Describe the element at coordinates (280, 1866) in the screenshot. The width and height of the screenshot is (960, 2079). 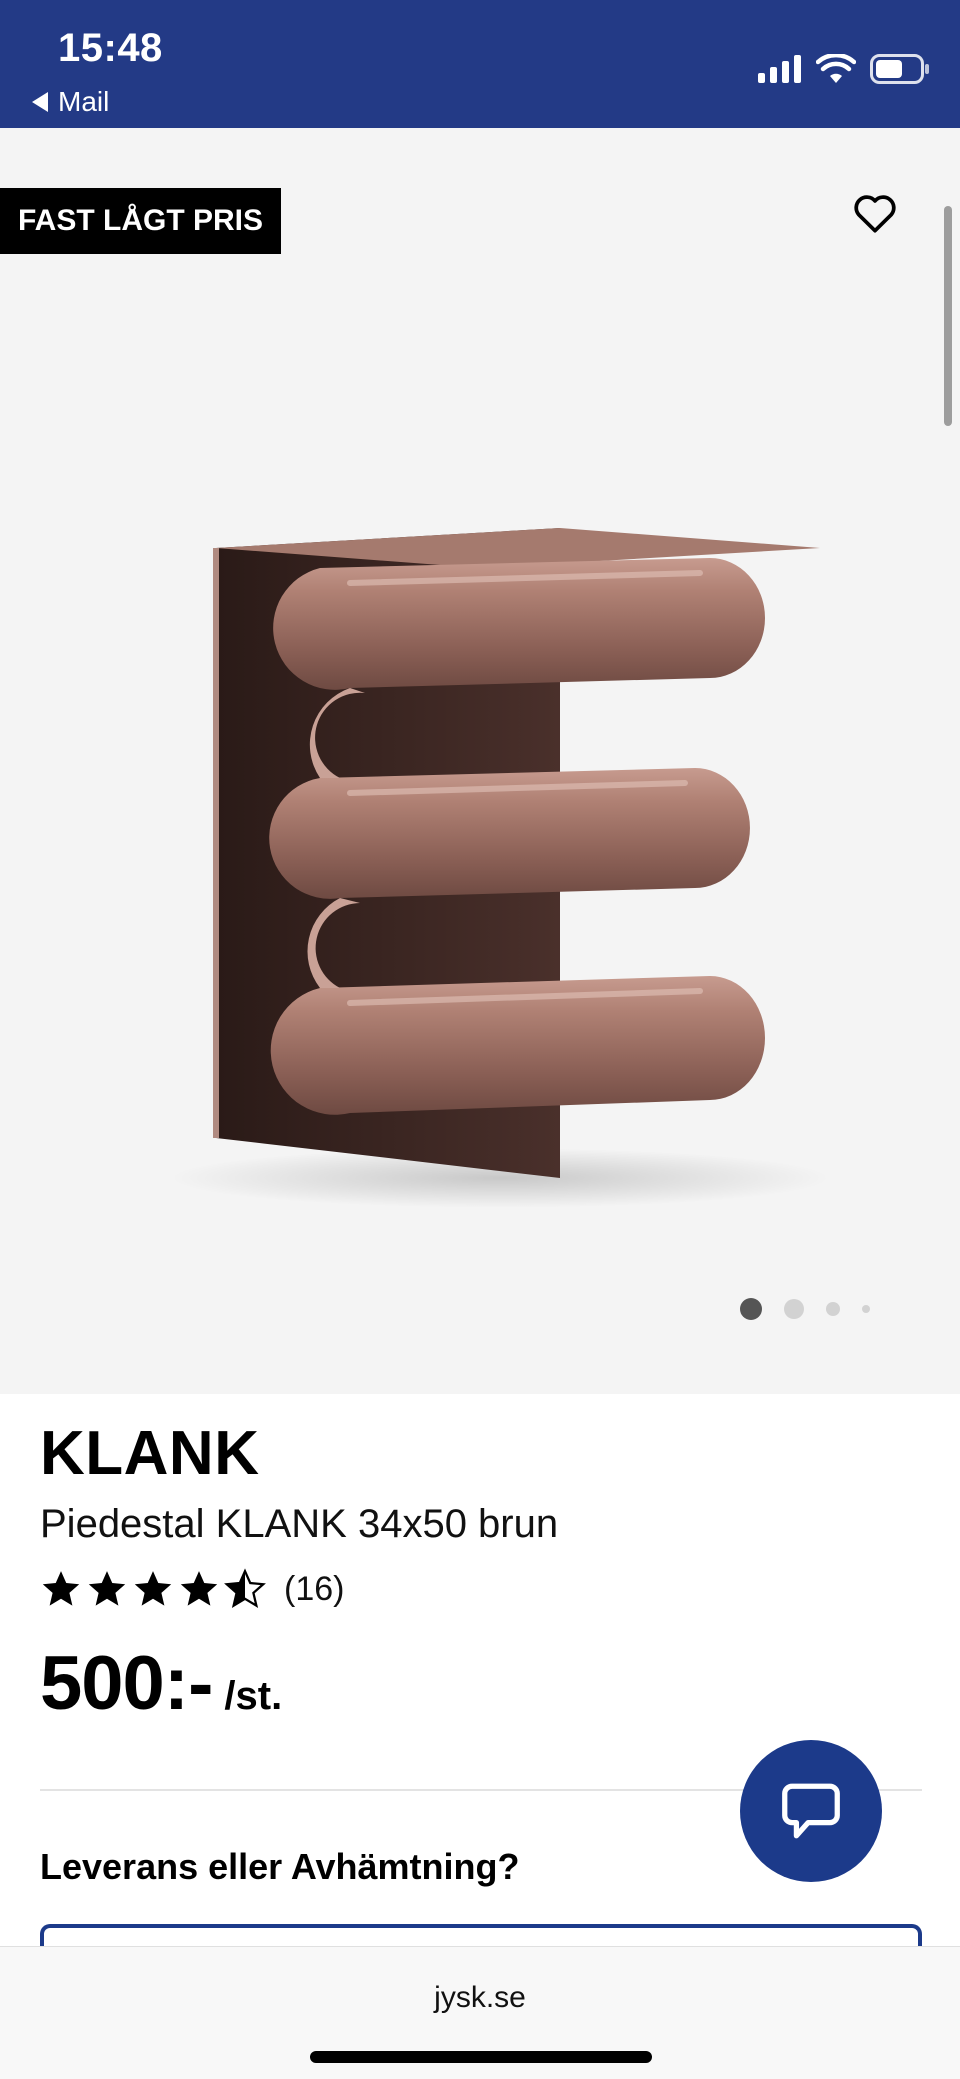
I see `delivery-heading: Leverans eller Avhämtning?` at that location.